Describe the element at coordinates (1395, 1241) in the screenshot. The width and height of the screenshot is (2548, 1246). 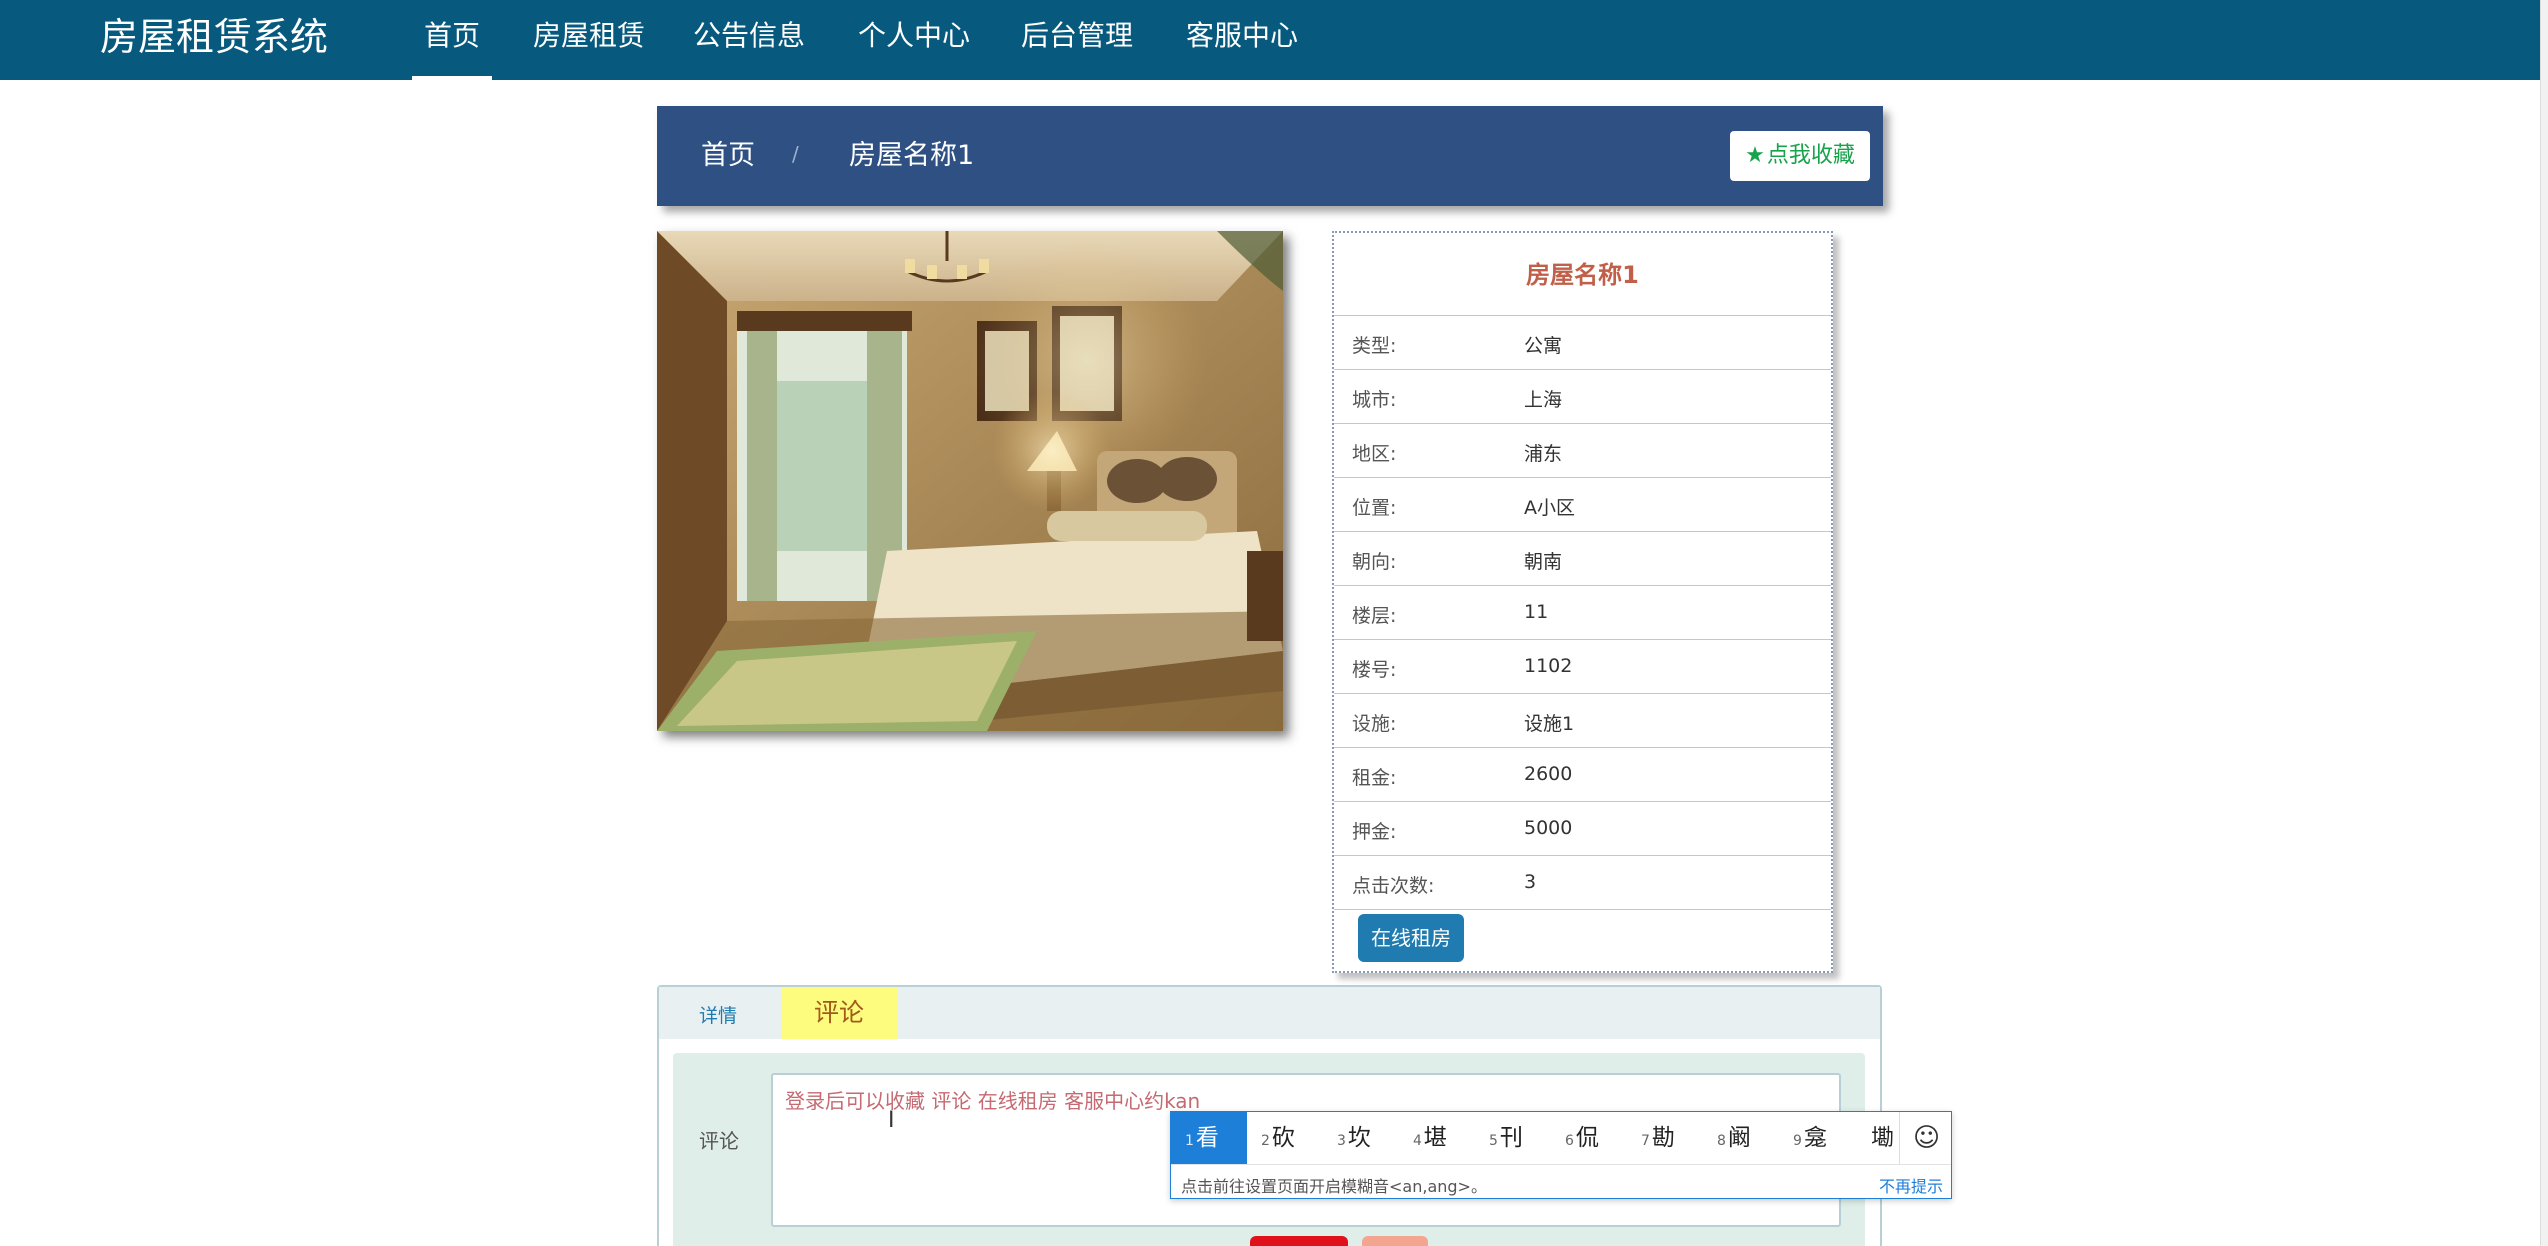
I see `reset-button` at that location.